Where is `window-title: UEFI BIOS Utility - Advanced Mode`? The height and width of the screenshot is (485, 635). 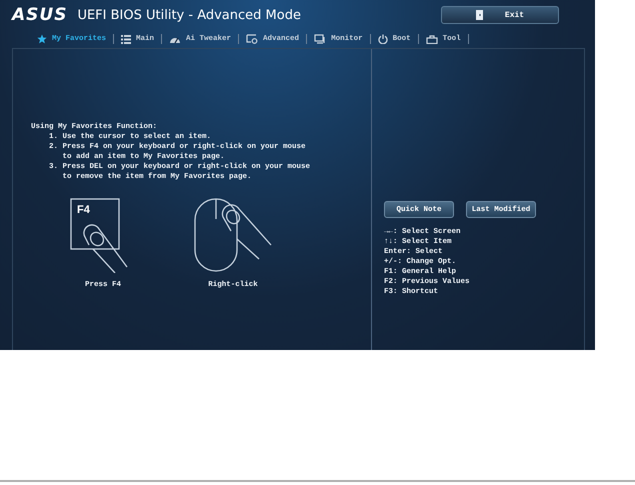
window-title: UEFI BIOS Utility - Advanced Mode is located at coordinates (189, 15).